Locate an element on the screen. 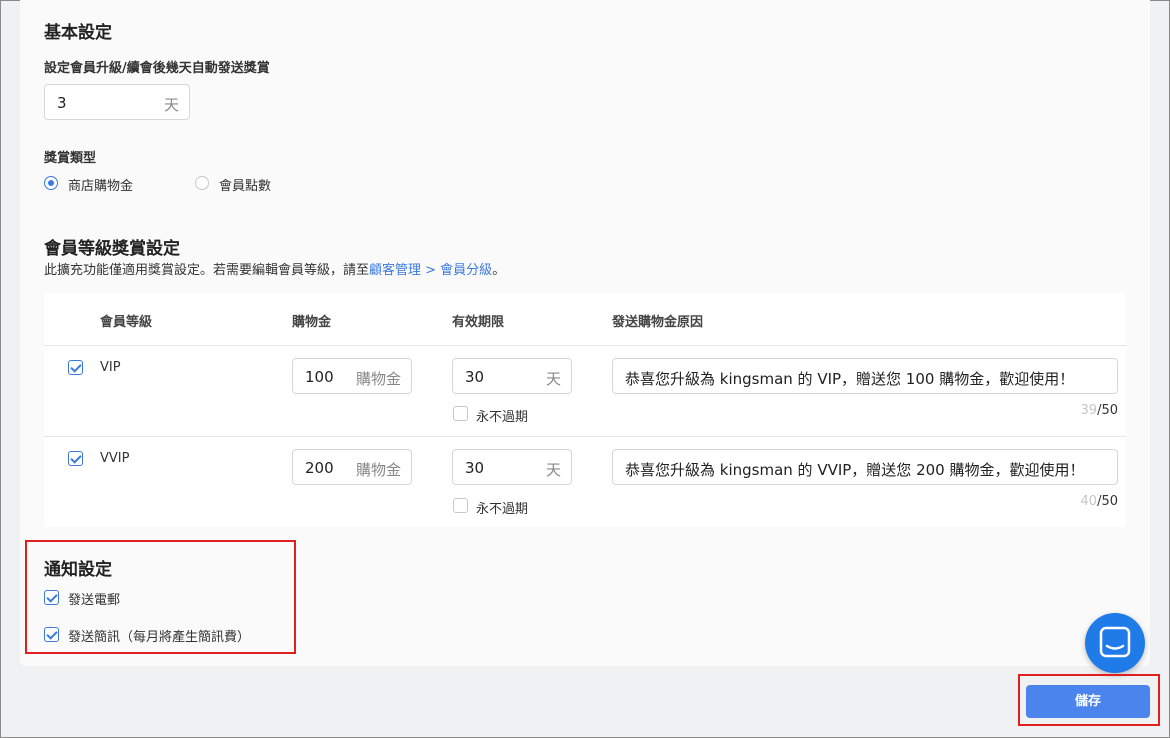 The height and width of the screenshot is (738, 1170). tier-reward-title: 會員等級獎賞設定 is located at coordinates (112, 249).